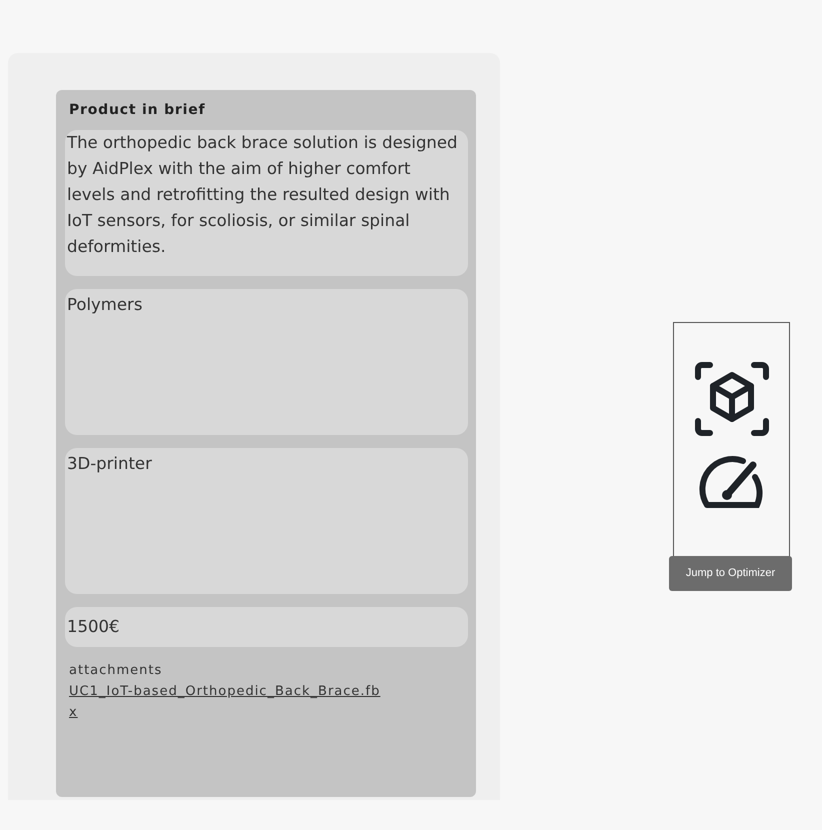  I want to click on text-area-field: 3D-printer, so click(266, 521).